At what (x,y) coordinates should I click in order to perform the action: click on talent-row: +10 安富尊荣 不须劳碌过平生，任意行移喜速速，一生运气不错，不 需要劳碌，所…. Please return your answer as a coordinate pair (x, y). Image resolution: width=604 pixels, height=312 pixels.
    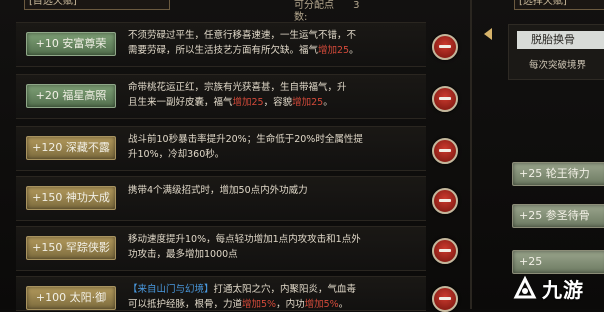
    Looking at the image, I should click on (221, 44).